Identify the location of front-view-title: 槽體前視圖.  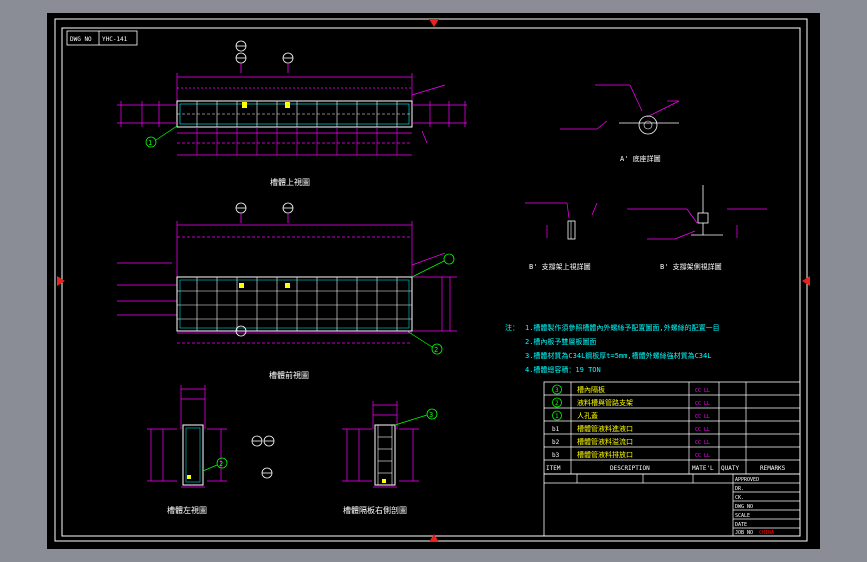
(289, 375).